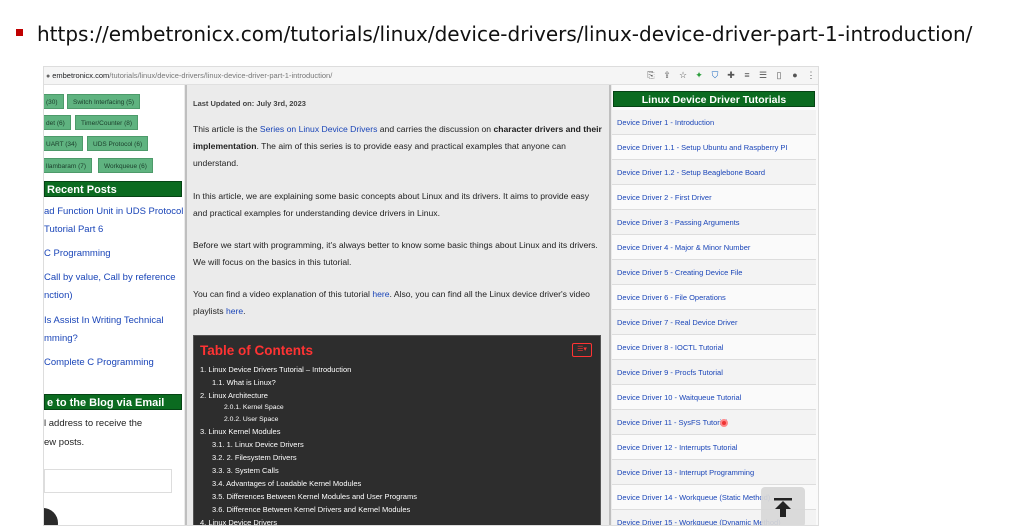 The height and width of the screenshot is (528, 1035). What do you see at coordinates (714, 397) in the screenshot?
I see `tutorial-link: Device Driver 10 - Waitqueue Tutorial` at bounding box center [714, 397].